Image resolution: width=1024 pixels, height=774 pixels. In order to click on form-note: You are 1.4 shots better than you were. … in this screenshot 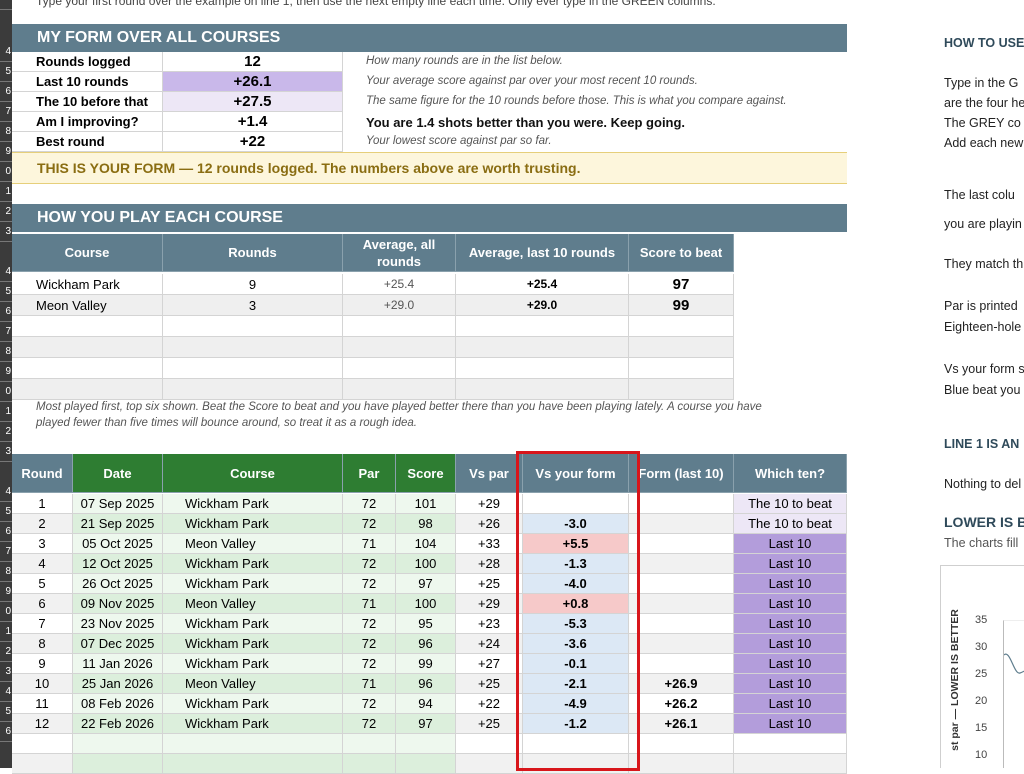, I will do `click(526, 122)`.